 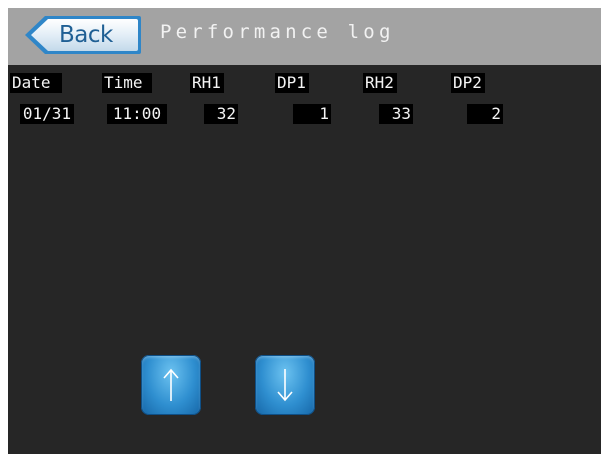 What do you see at coordinates (137, 114) in the screenshot?
I see `table-cell-time: 11:00` at bounding box center [137, 114].